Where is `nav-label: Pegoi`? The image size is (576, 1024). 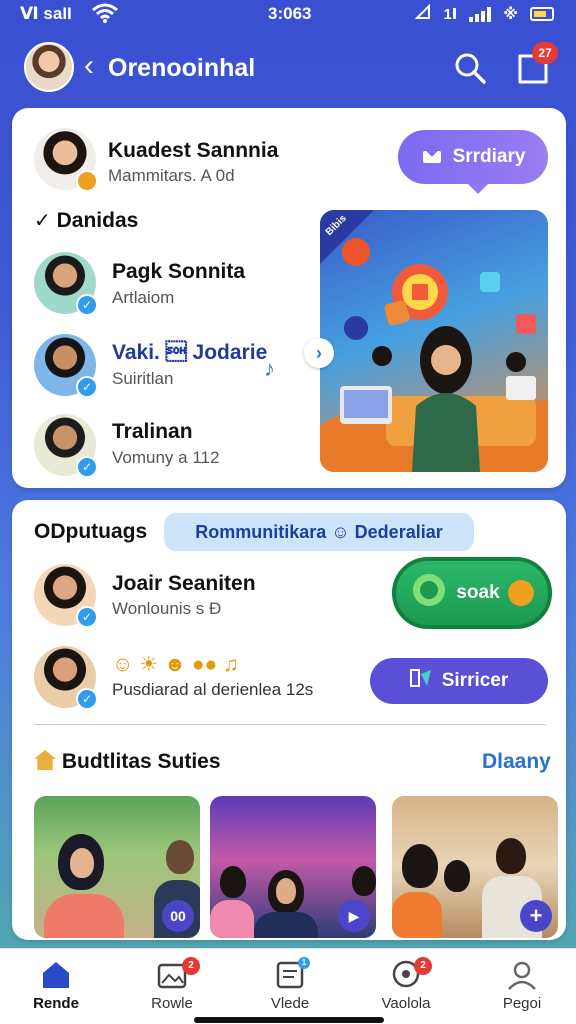
nav-label: Pegoi is located at coordinates (522, 1003).